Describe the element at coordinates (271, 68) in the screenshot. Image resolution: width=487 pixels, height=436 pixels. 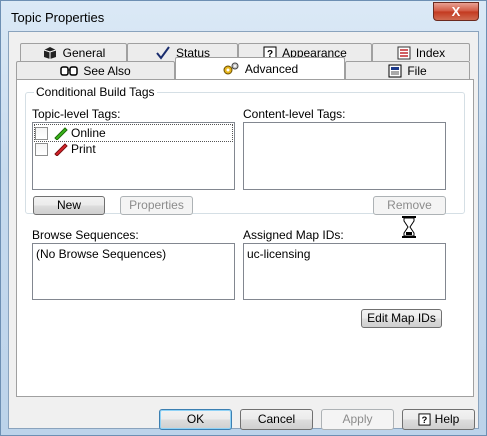
I see `tab-advanced-label: Advanced` at that location.